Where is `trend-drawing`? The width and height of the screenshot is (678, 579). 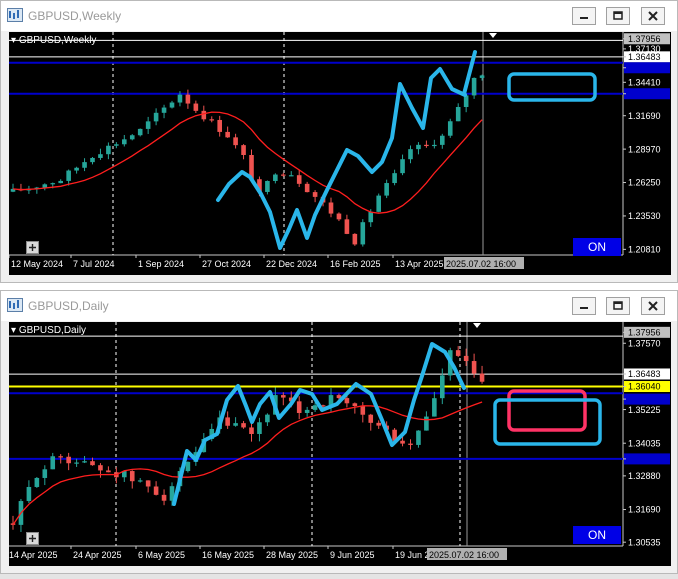 trend-drawing is located at coordinates (341, 158).